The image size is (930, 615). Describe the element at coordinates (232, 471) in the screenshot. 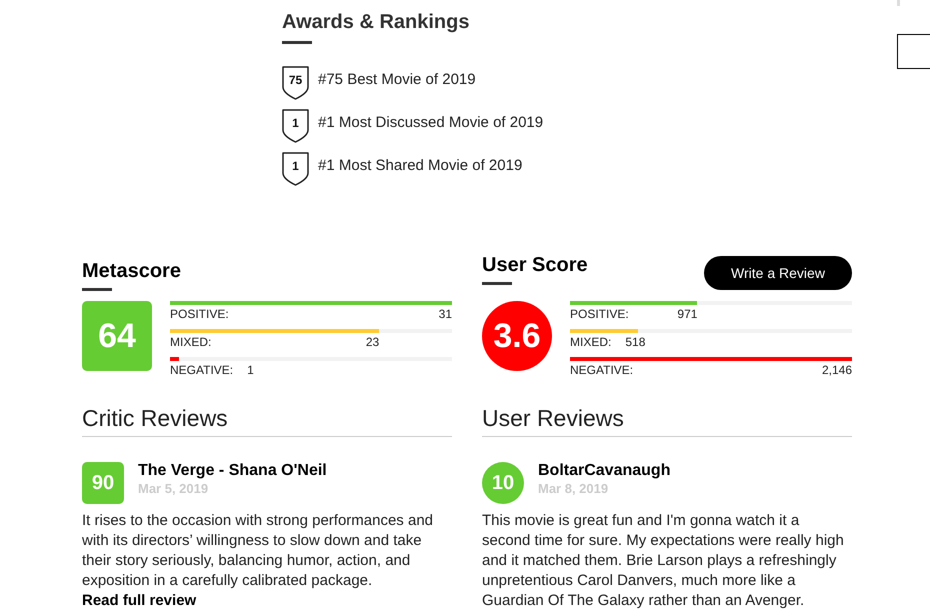

I see `reviewer-name: The Verge - Shana O'Neil` at that location.